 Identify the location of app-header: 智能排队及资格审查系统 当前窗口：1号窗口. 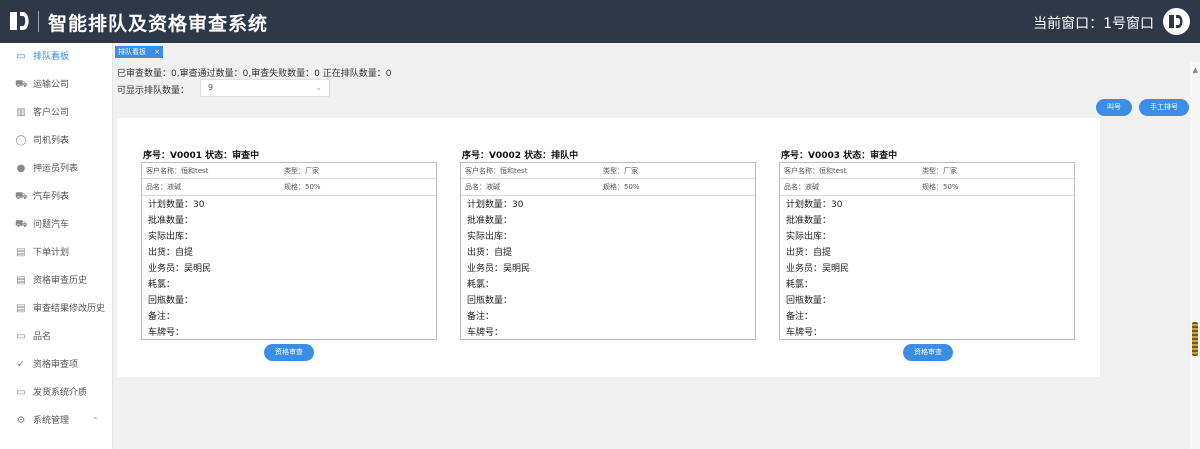
(600, 21).